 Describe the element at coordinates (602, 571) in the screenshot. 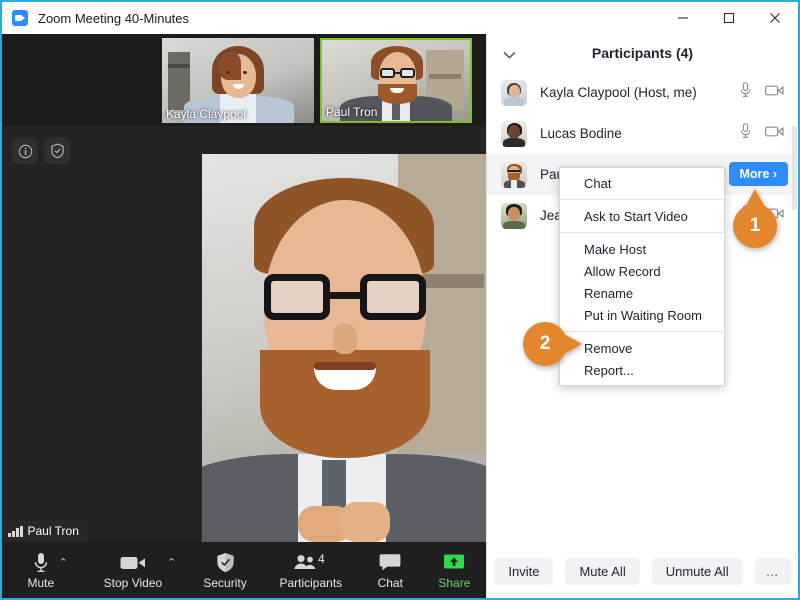

I see `mute-all-button: Mute All` at that location.